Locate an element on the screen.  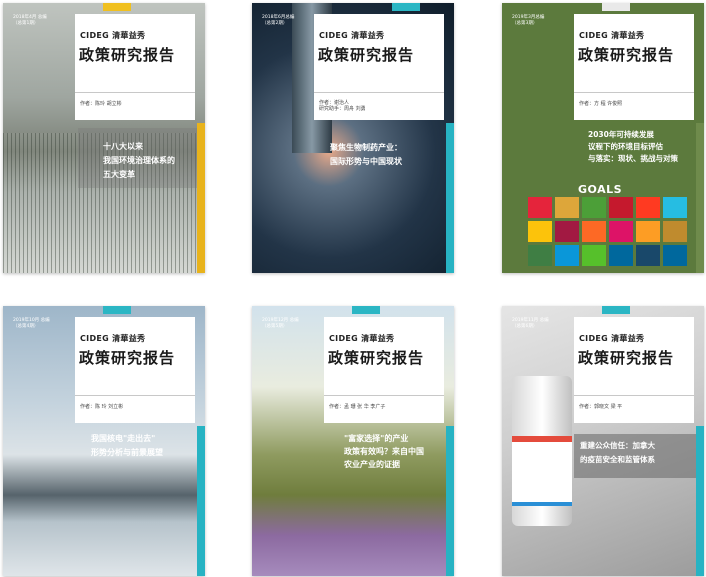
cover-date: 2019年12月 总编 （总第5期） is located at coordinates (280, 323).